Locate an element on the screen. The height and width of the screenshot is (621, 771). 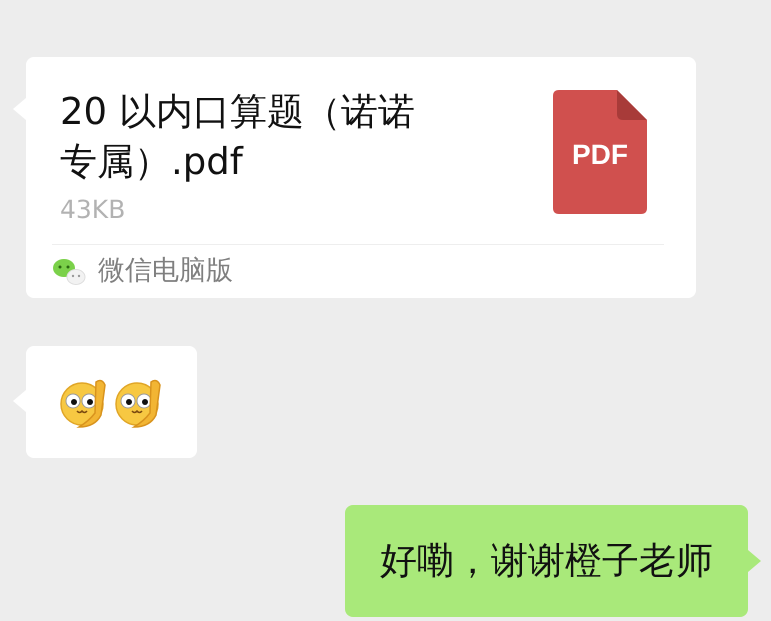
document-icon is located at coordinates (600, 152).